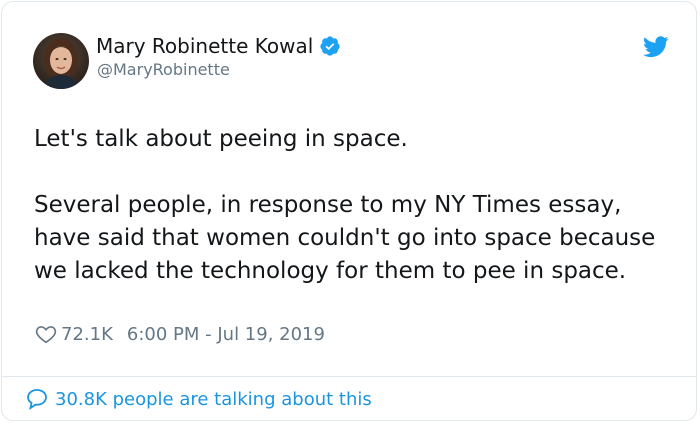  What do you see at coordinates (163, 69) in the screenshot?
I see `author-handle: @MaryRobinette` at bounding box center [163, 69].